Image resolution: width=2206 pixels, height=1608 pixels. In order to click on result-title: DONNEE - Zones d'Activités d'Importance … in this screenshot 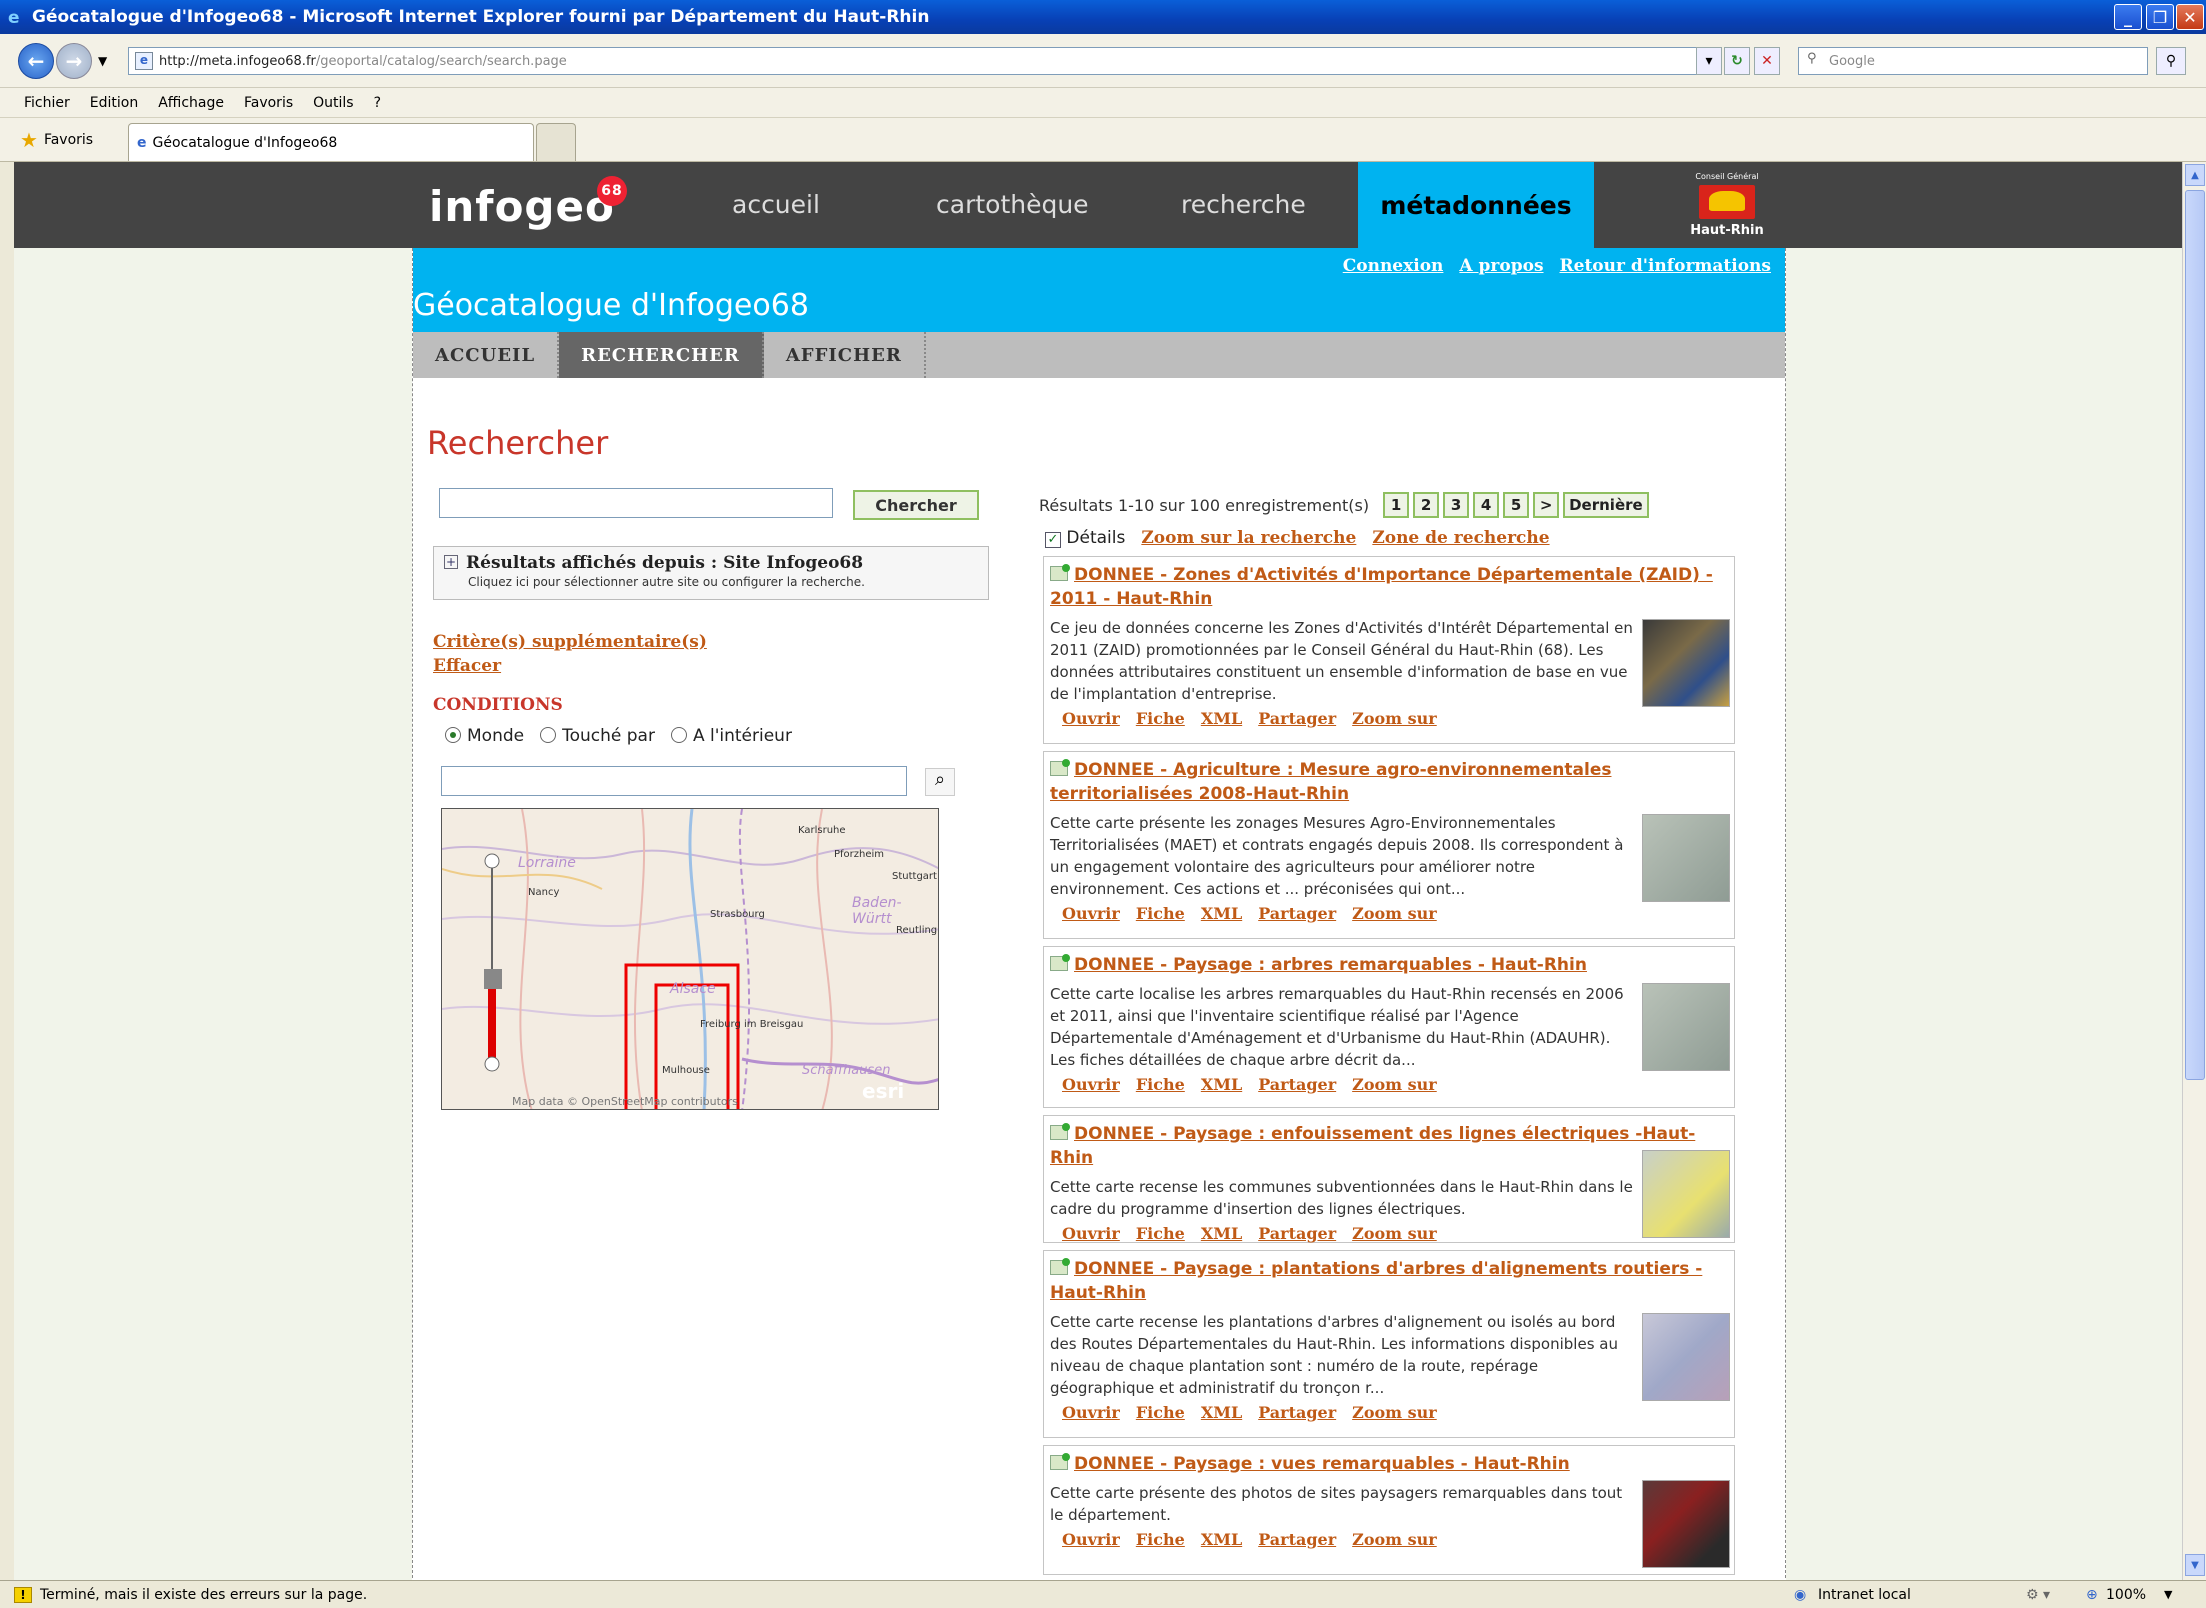, I will do `click(1389, 587)`.